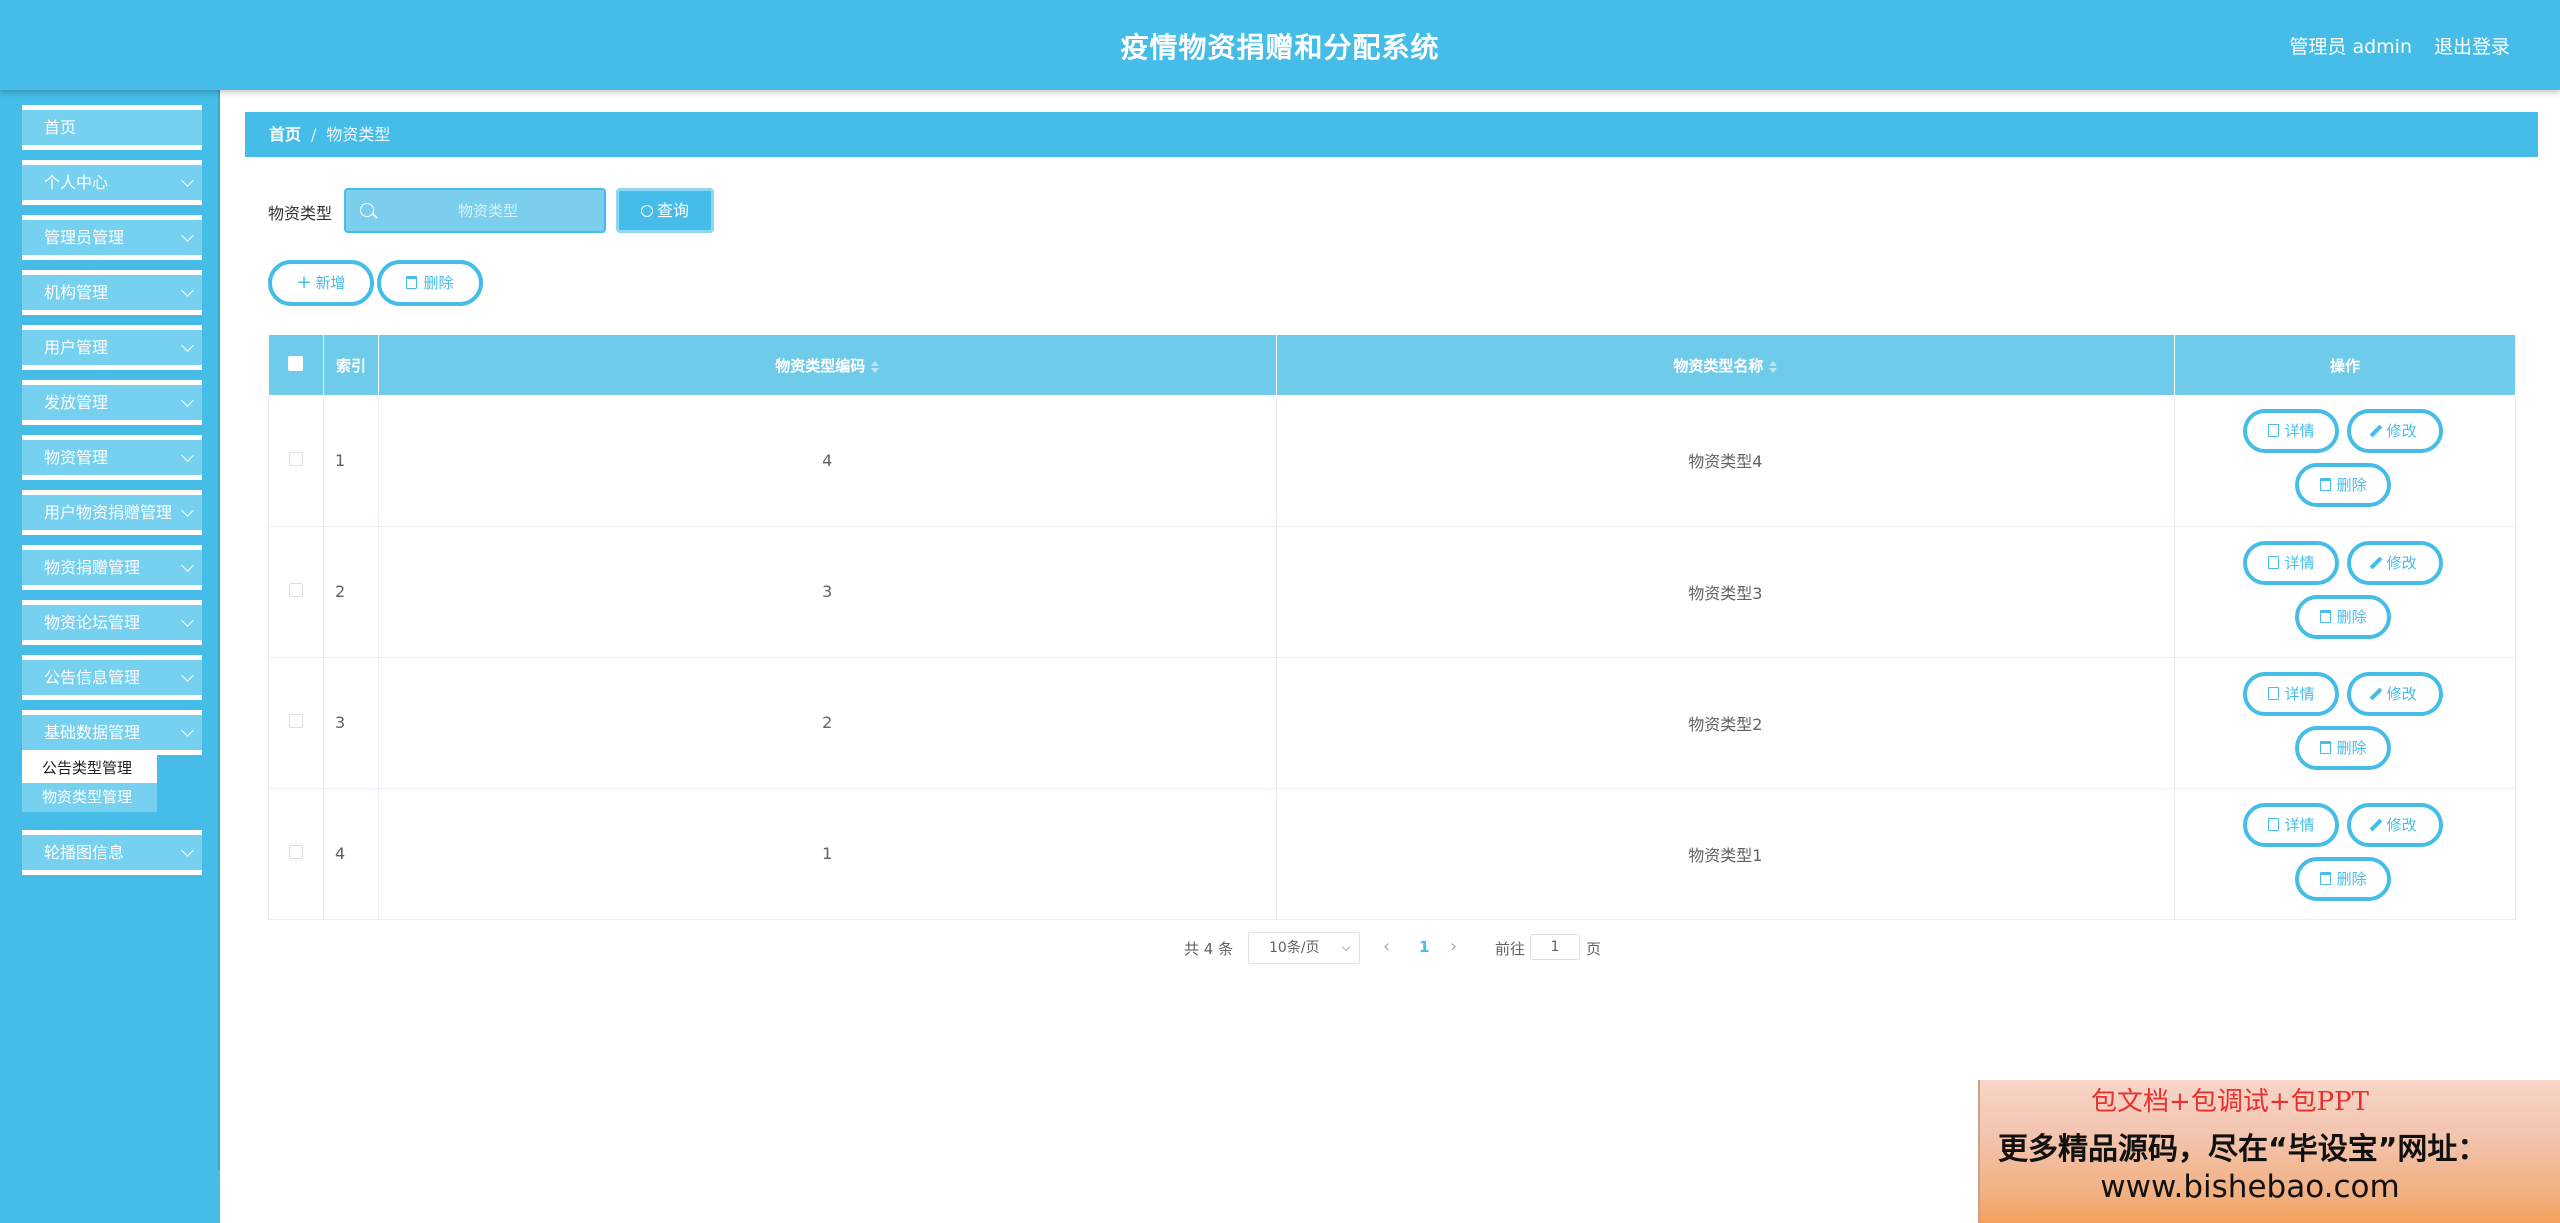 This screenshot has height=1223, width=2560. Describe the element at coordinates (2375, 431) in the screenshot. I see `edit-icon` at that location.